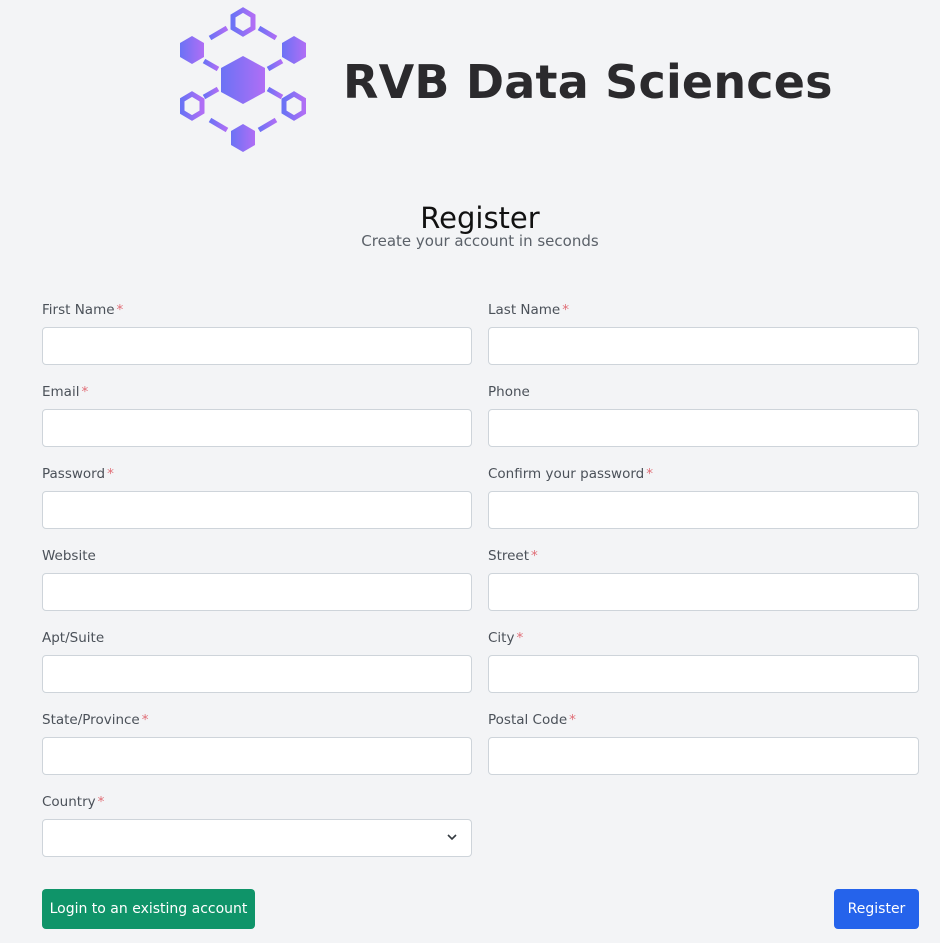 Image resolution: width=940 pixels, height=943 pixels. What do you see at coordinates (570, 474) in the screenshot?
I see `confirm-password-label: Confirm your password *` at bounding box center [570, 474].